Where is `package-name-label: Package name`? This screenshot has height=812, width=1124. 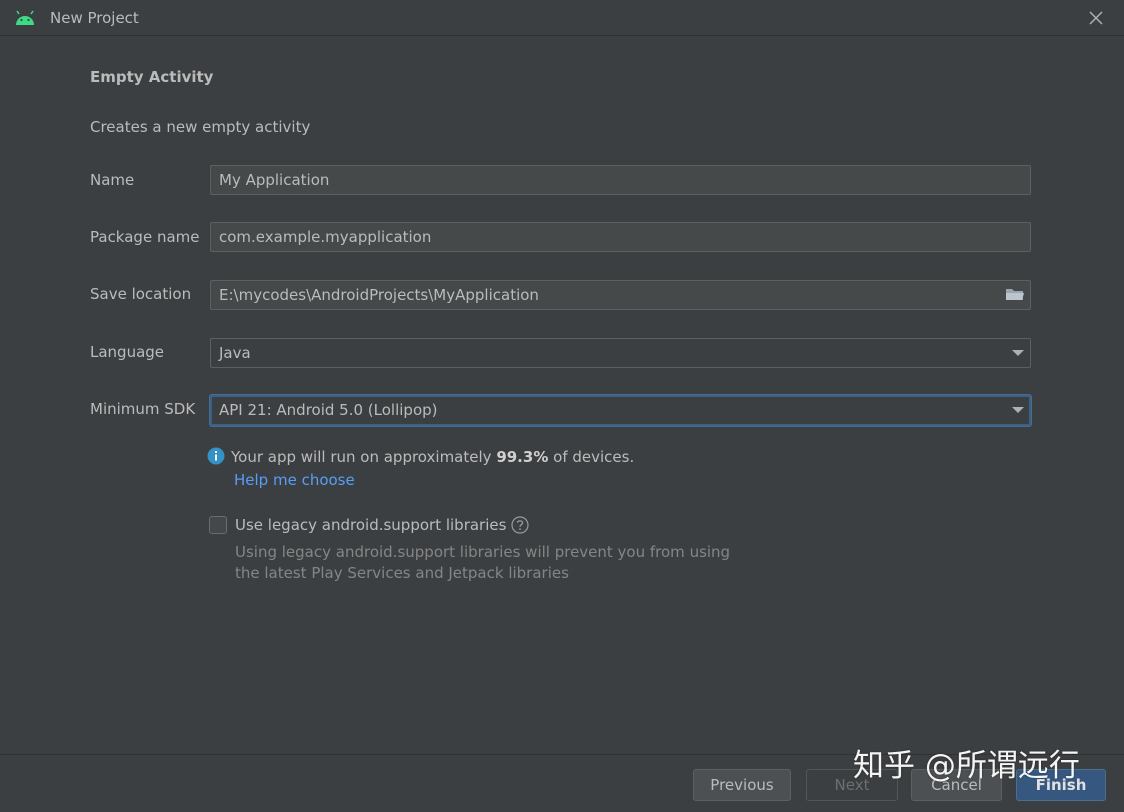
package-name-label: Package name is located at coordinates (145, 237).